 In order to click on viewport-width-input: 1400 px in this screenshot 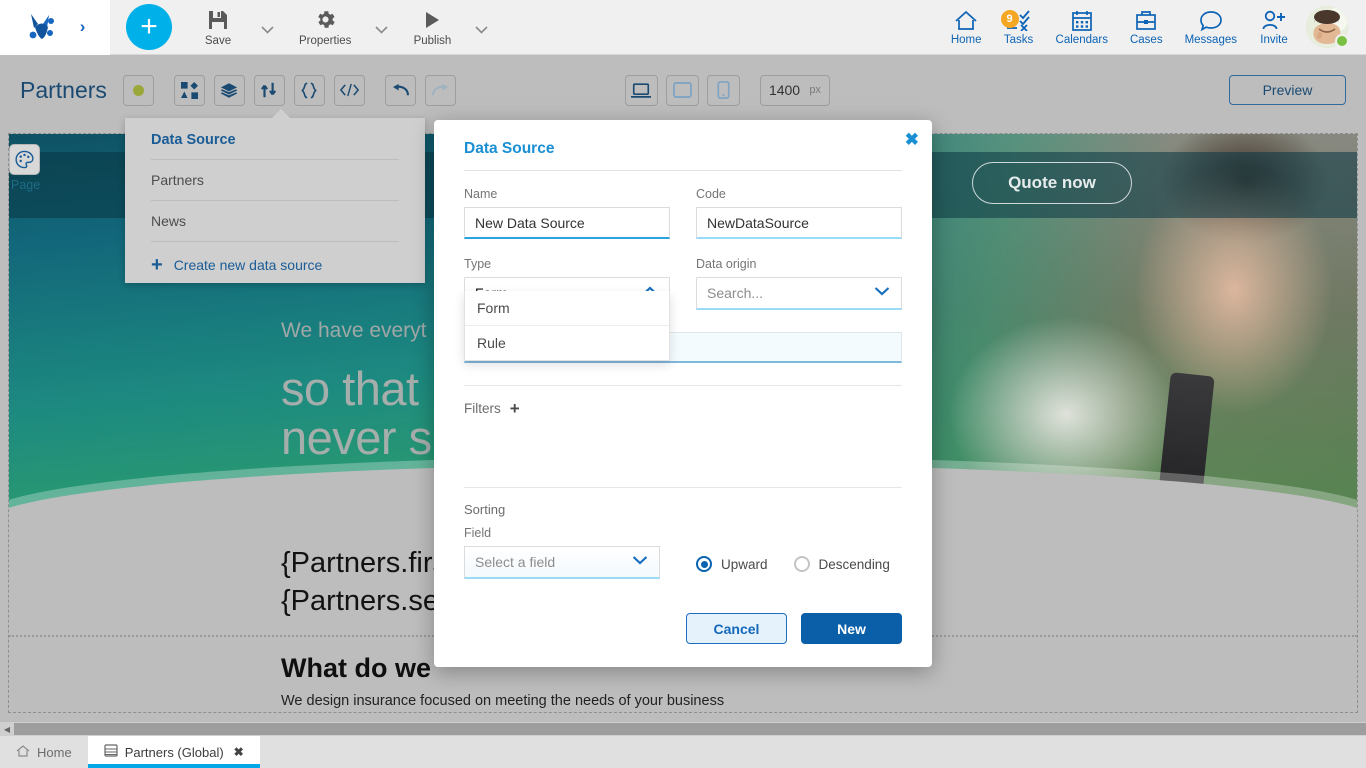, I will do `click(794, 90)`.